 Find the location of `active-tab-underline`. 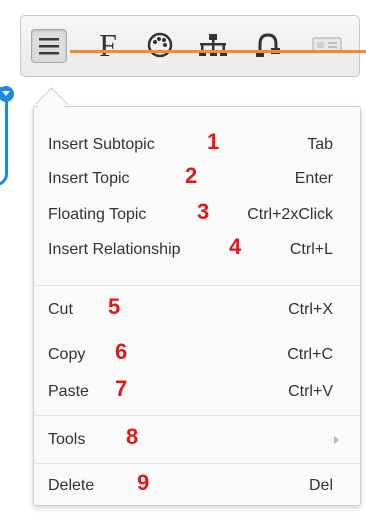

active-tab-underline is located at coordinates (218, 51).